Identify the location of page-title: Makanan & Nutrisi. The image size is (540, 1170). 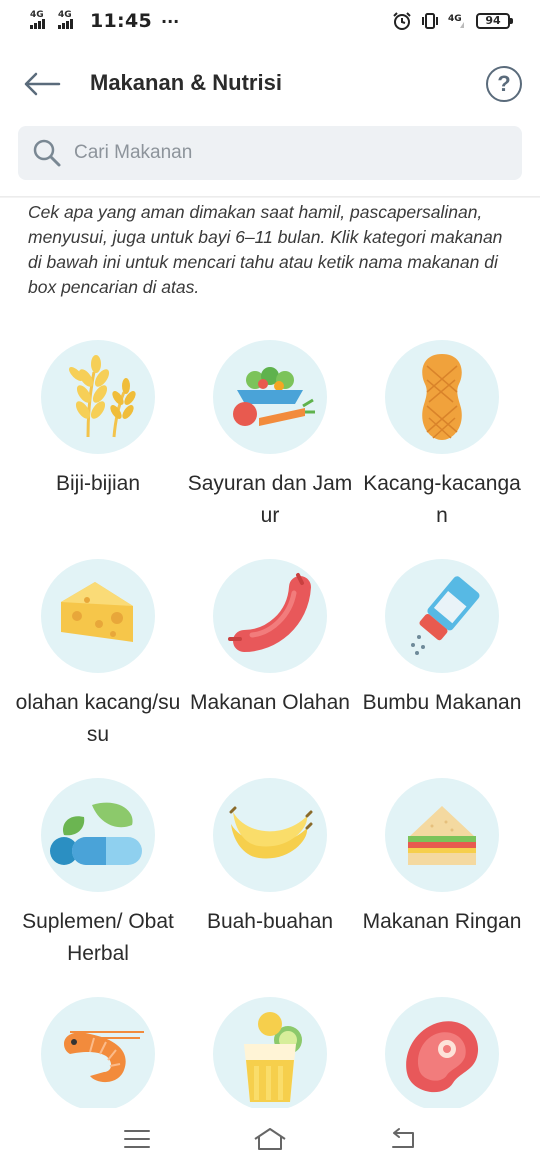
(186, 82).